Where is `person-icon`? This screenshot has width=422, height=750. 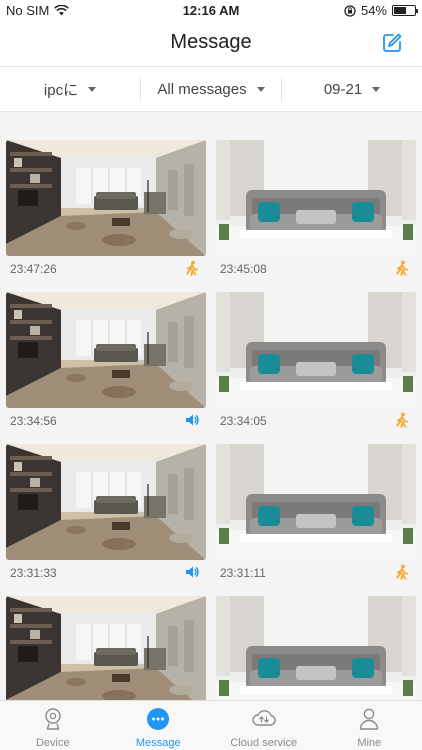
person-icon is located at coordinates (369, 719).